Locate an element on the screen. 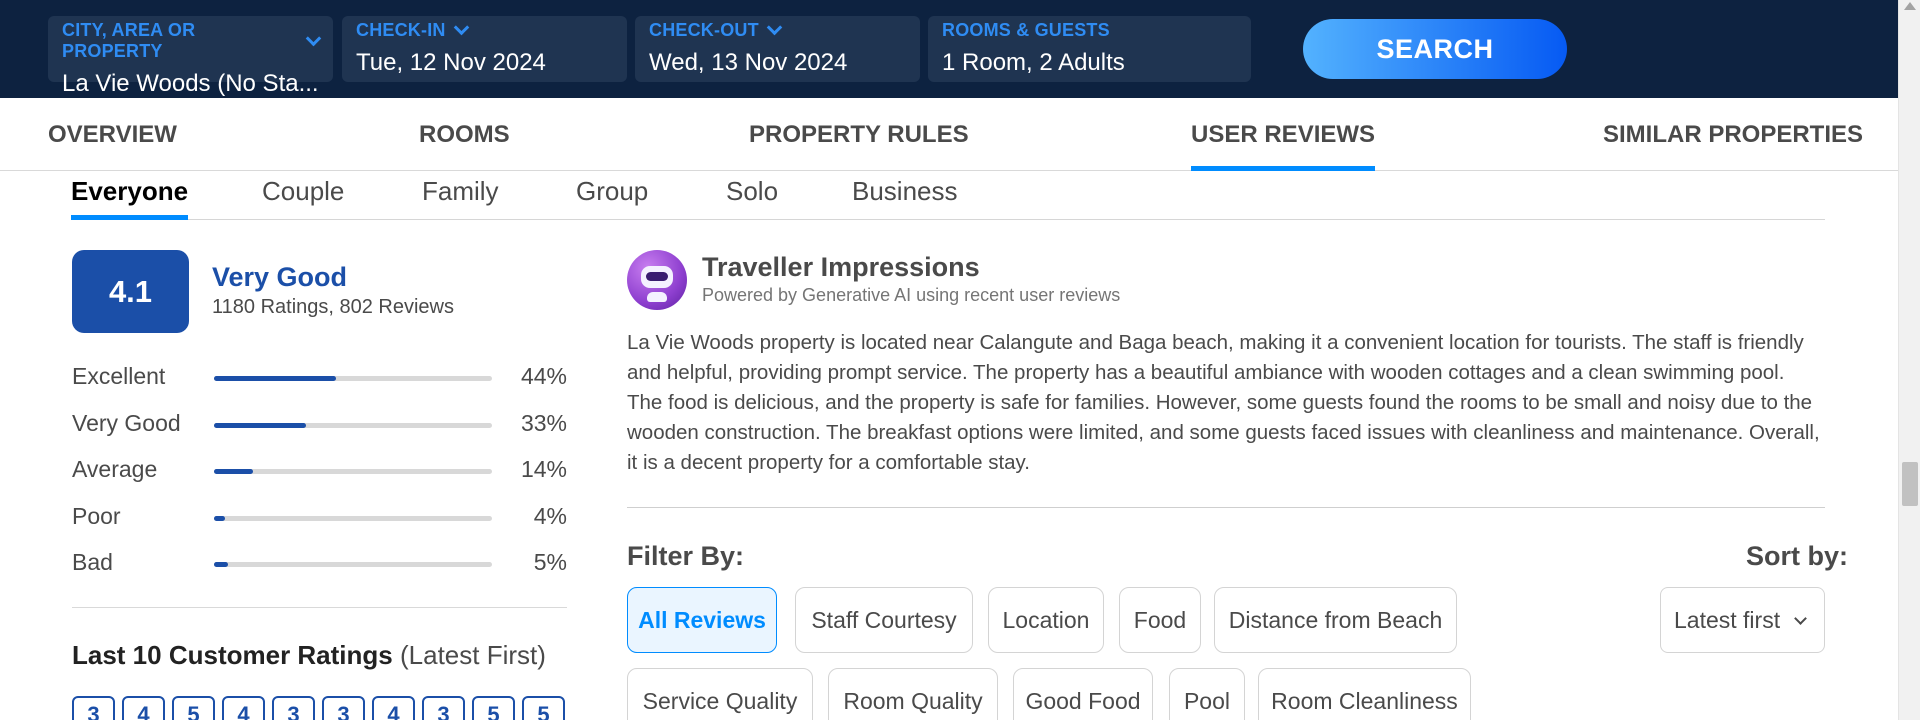 This screenshot has height=720, width=1920. rating-row-label: Excellent is located at coordinates (119, 376).